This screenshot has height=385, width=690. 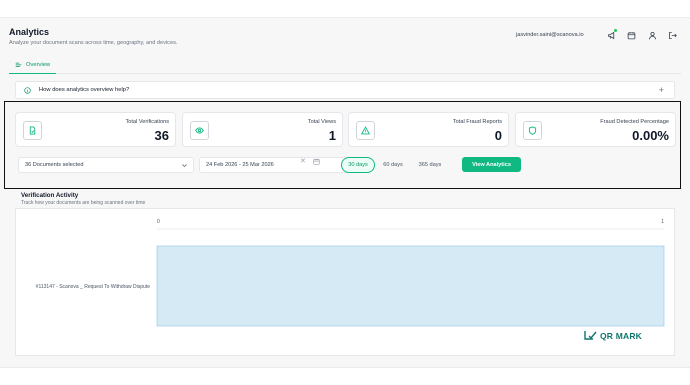 I want to click on document-check-icon, so click(x=32, y=130).